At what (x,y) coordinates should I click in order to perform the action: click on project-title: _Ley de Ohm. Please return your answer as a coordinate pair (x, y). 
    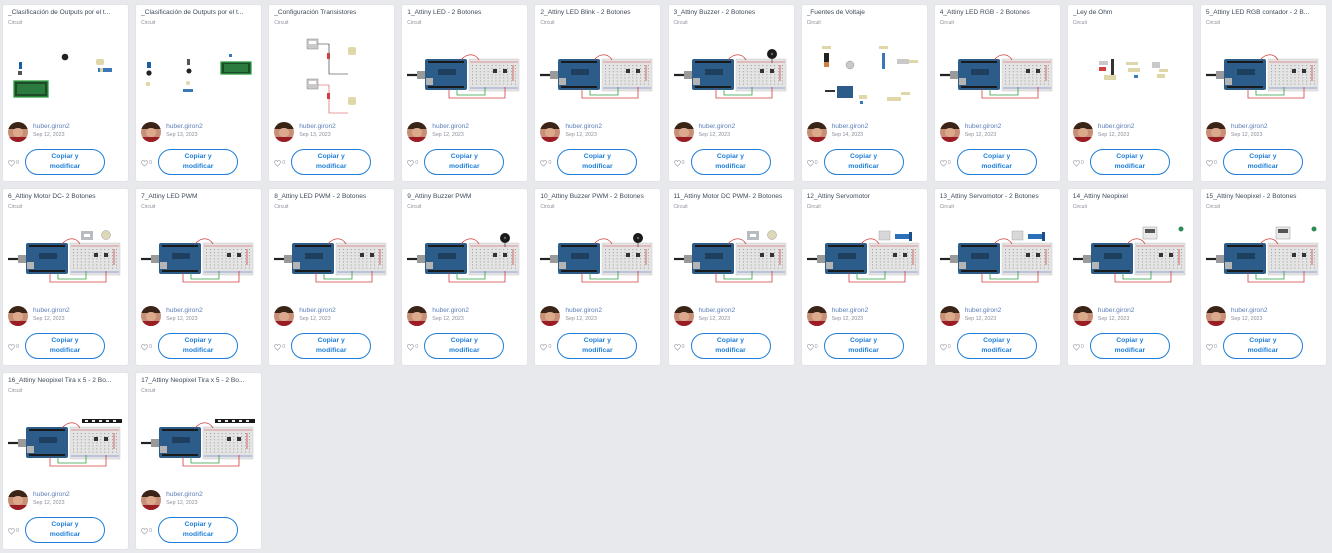
    Looking at the image, I should click on (1131, 13).